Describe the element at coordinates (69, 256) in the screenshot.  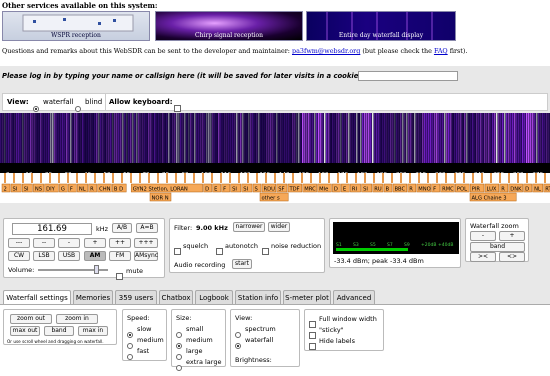
I see `mode-usb-button: USB` at that location.